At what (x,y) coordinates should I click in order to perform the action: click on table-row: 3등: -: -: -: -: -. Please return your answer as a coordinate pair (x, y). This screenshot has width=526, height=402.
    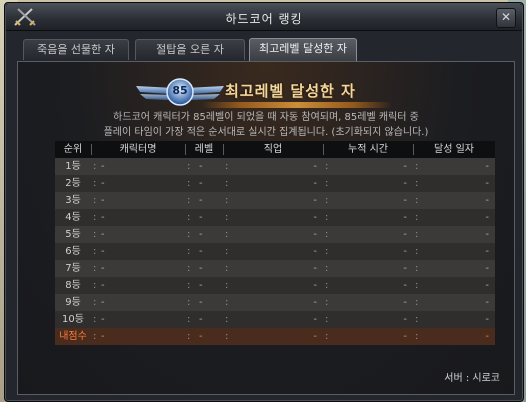
    Looking at the image, I should click on (275, 200).